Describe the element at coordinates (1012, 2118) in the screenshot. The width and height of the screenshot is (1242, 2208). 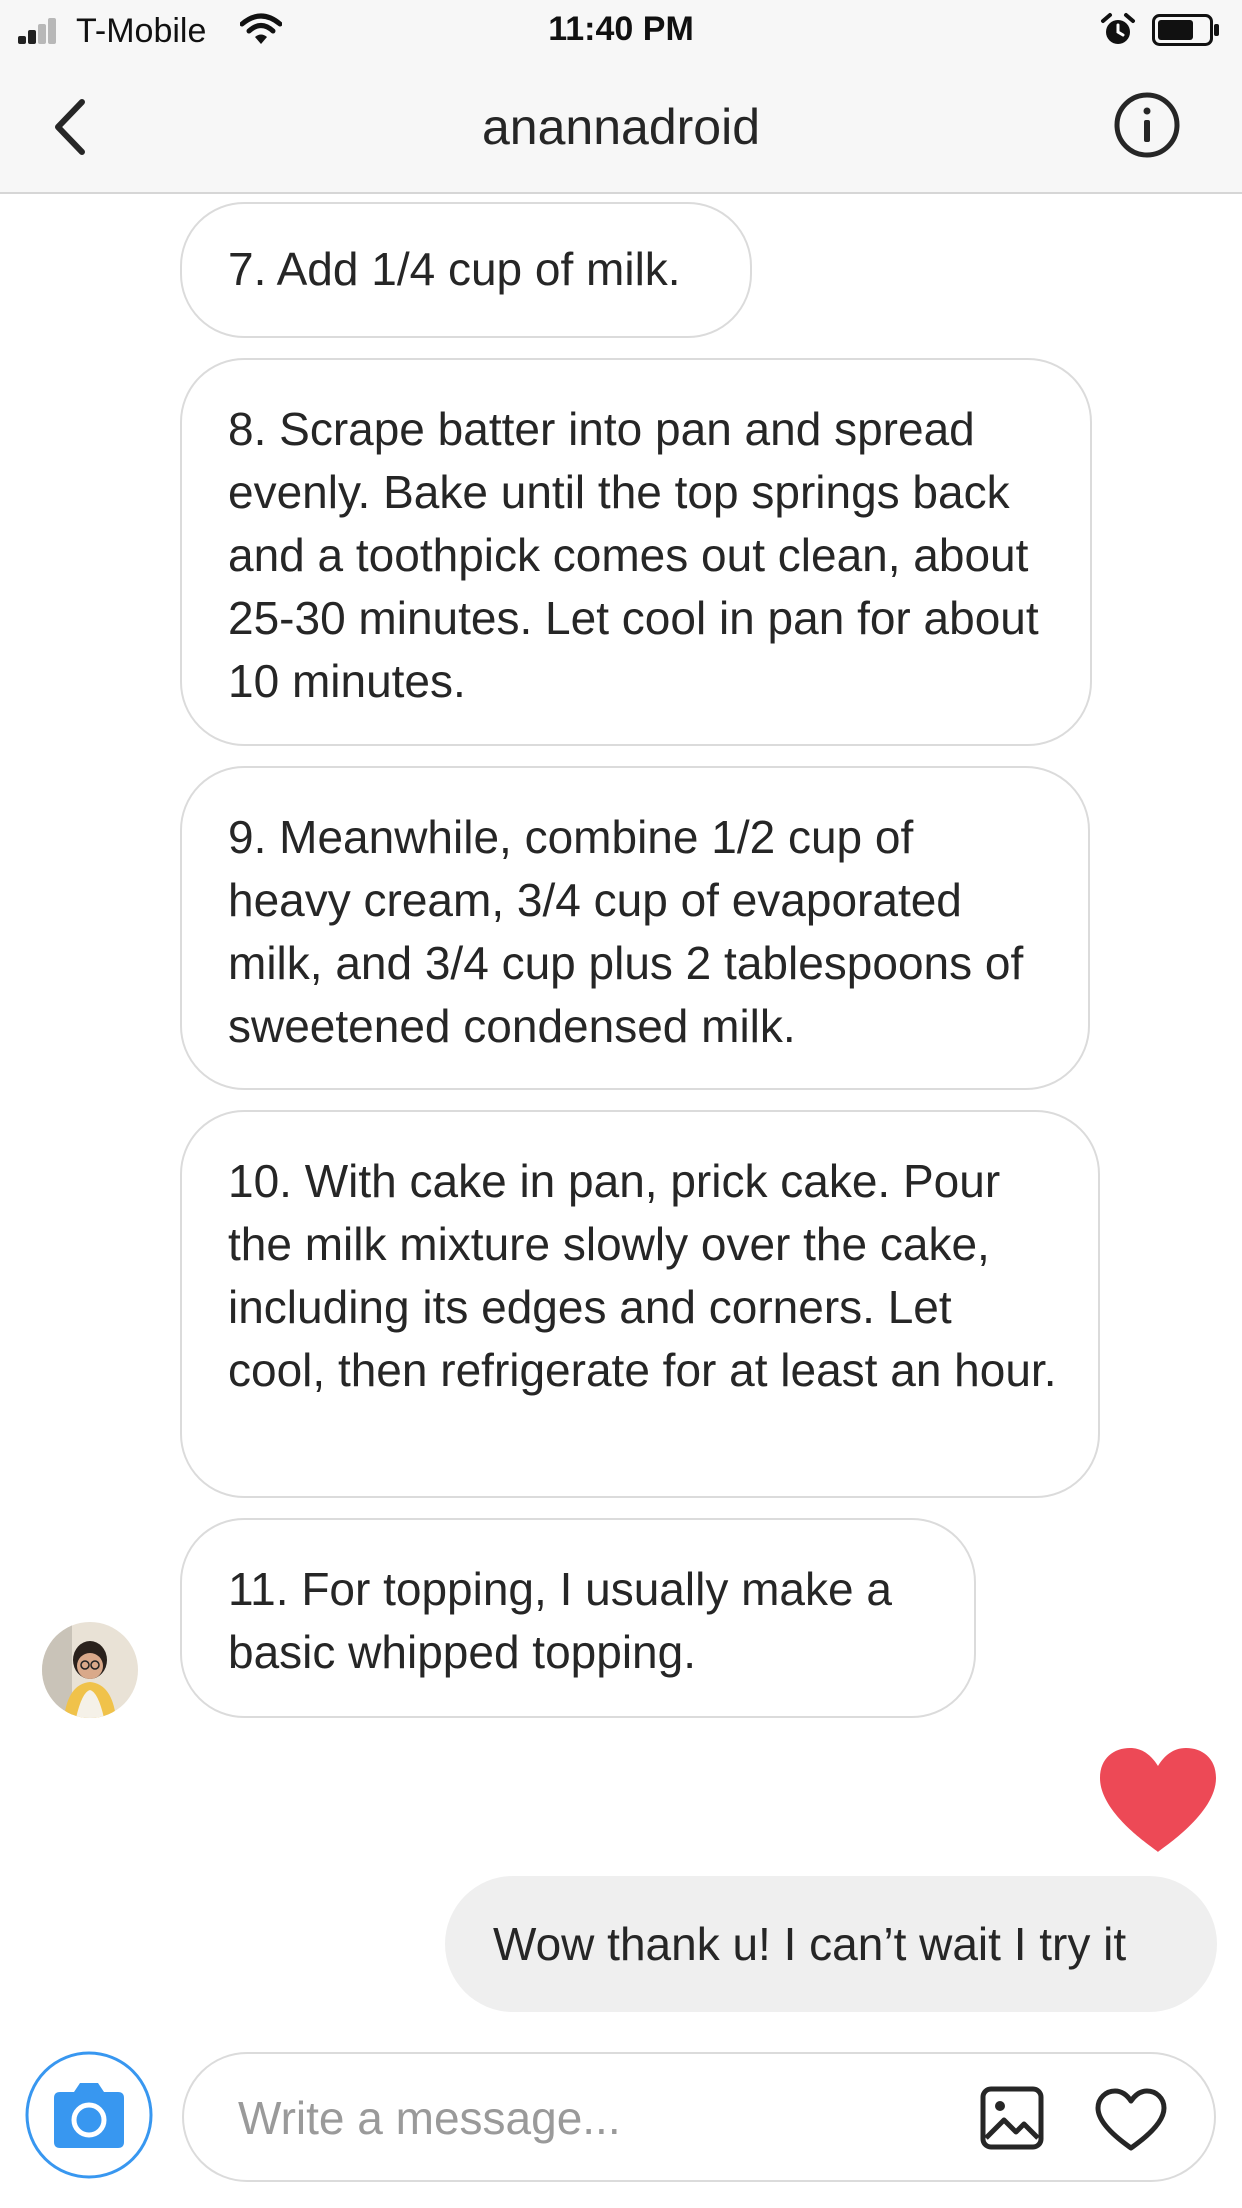
I see `gallery-icon` at that location.